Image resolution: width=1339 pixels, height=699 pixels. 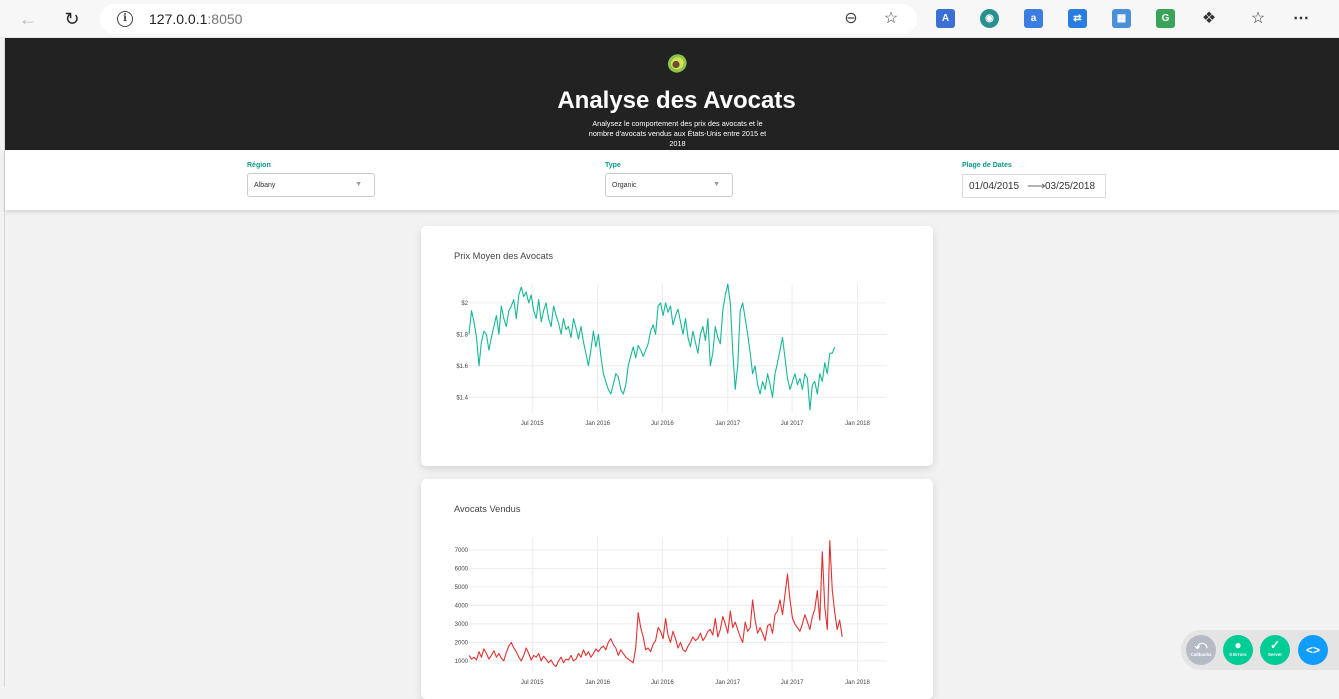 What do you see at coordinates (462, 335) in the screenshot?
I see `y-tick-label: $1.8` at bounding box center [462, 335].